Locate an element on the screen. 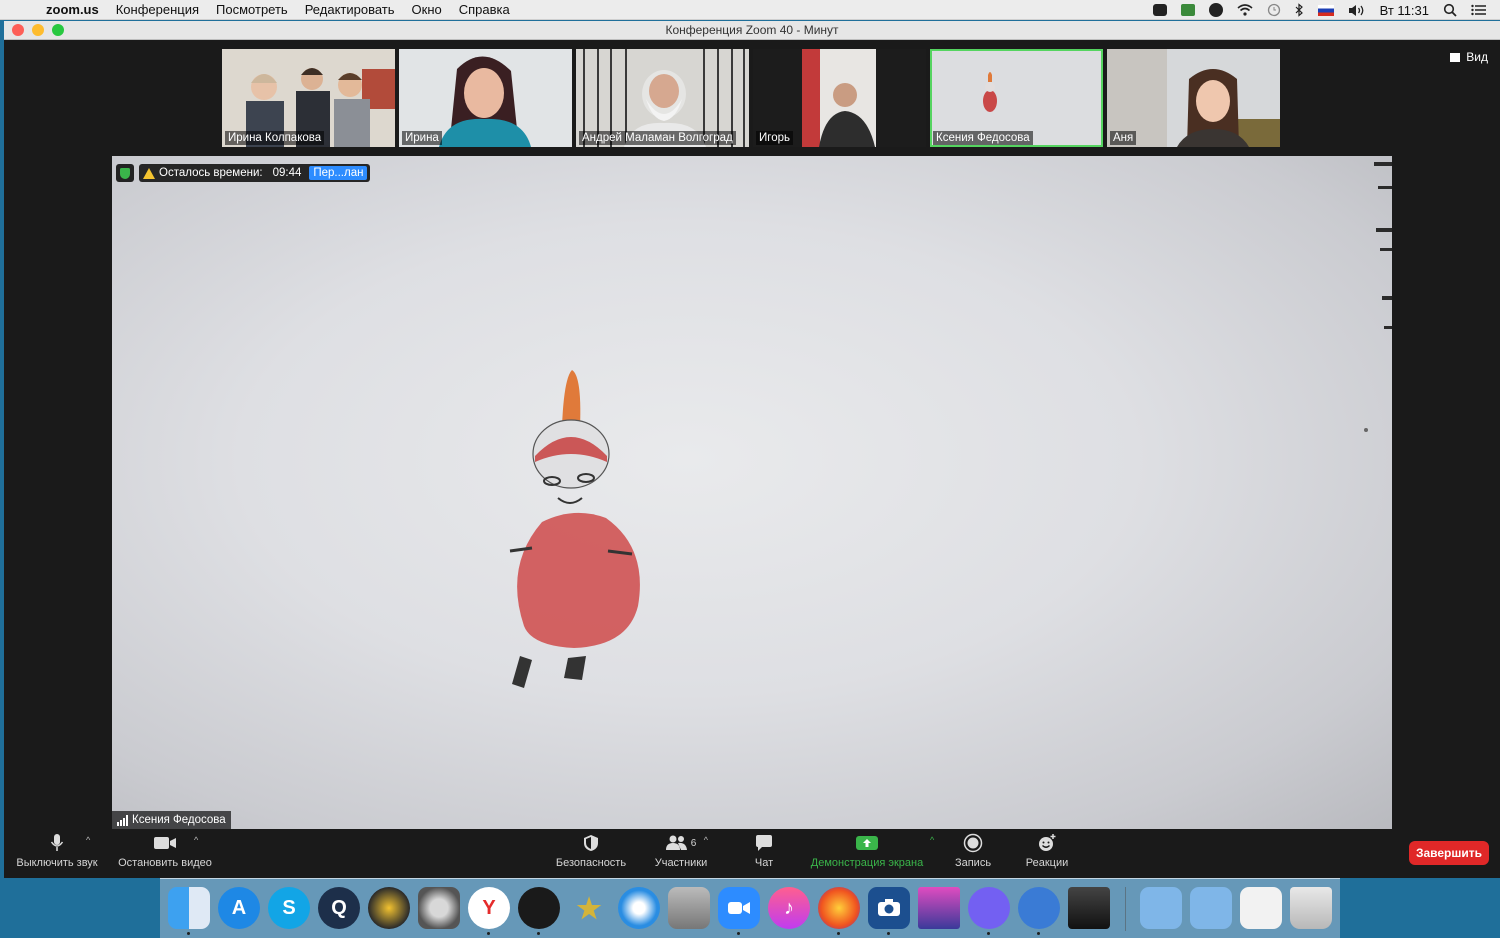 This screenshot has height=938, width=1500. app-store-icon: A is located at coordinates (239, 908).